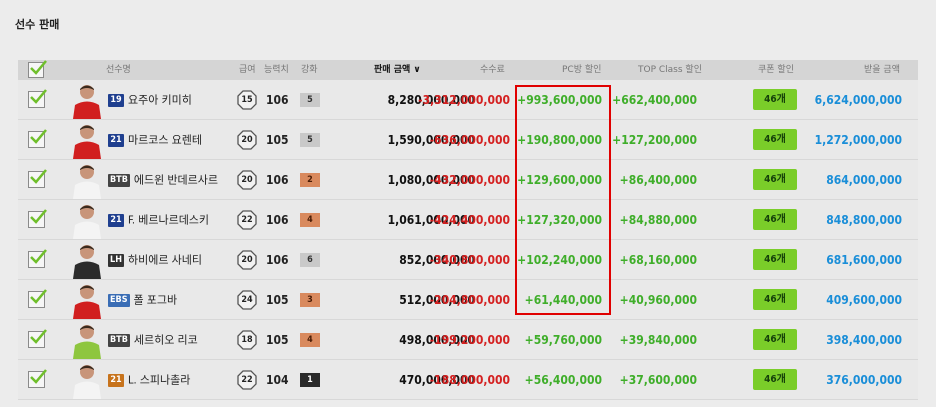 The height and width of the screenshot is (407, 936). Describe the element at coordinates (310, 140) in the screenshot. I see `enhance-badge: 5` at that location.